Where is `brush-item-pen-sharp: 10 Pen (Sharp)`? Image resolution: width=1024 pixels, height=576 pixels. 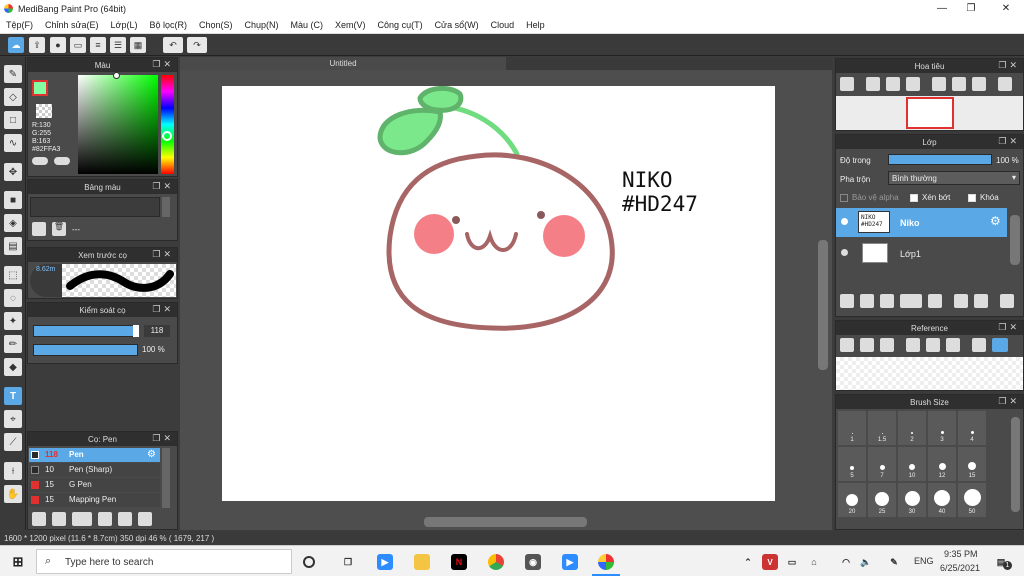 brush-item-pen-sharp: 10 Pen (Sharp) is located at coordinates (94, 470).